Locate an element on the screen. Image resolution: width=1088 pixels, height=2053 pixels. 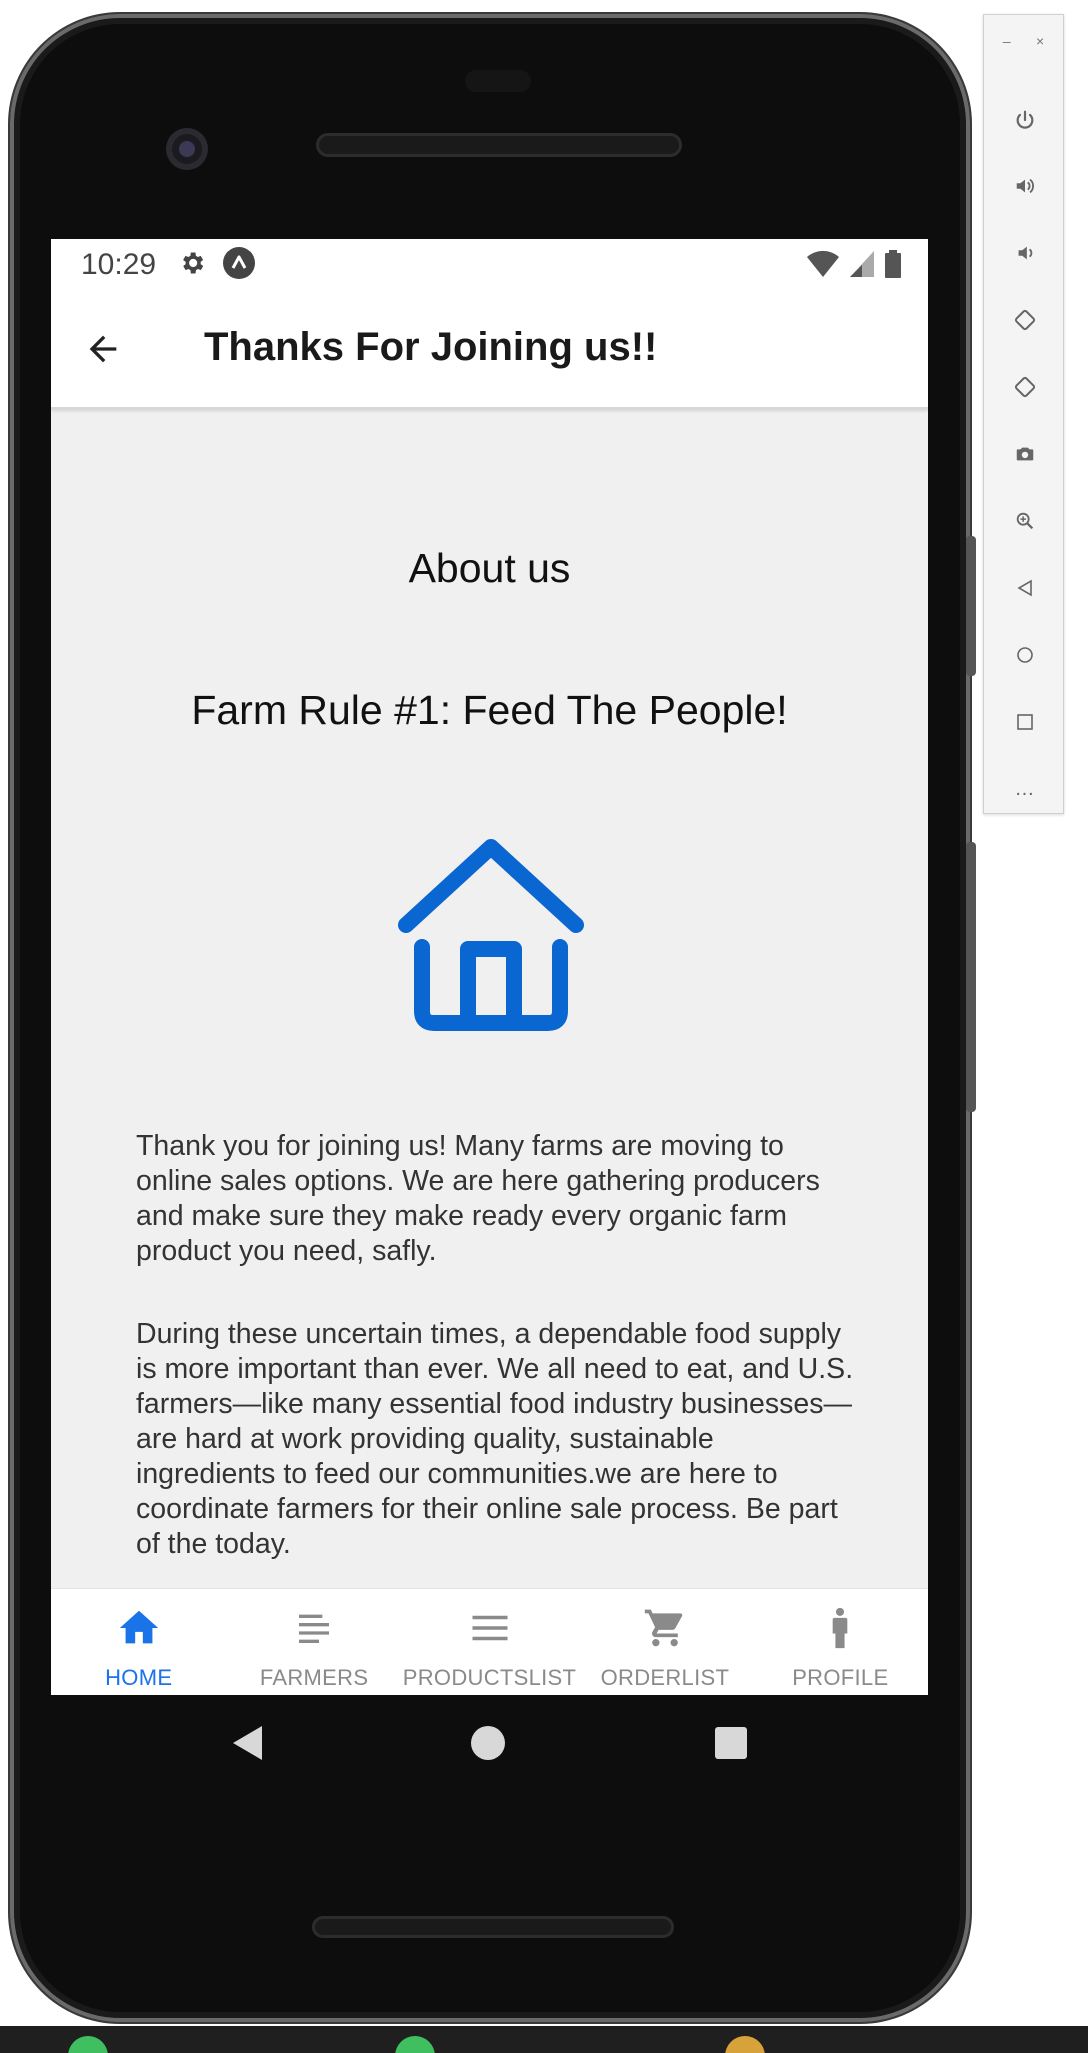
app-bar: Thanks For Joining us!! is located at coordinates (489, 350).